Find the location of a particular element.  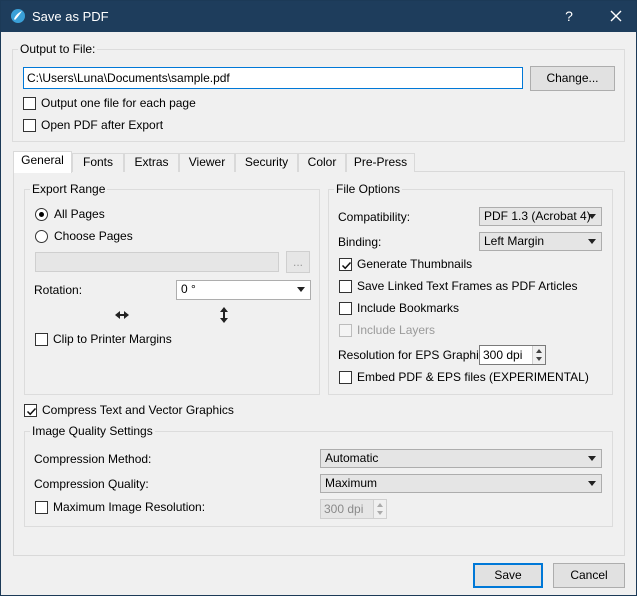

checkbox-label: Generate Thumbnails is located at coordinates (415, 264).